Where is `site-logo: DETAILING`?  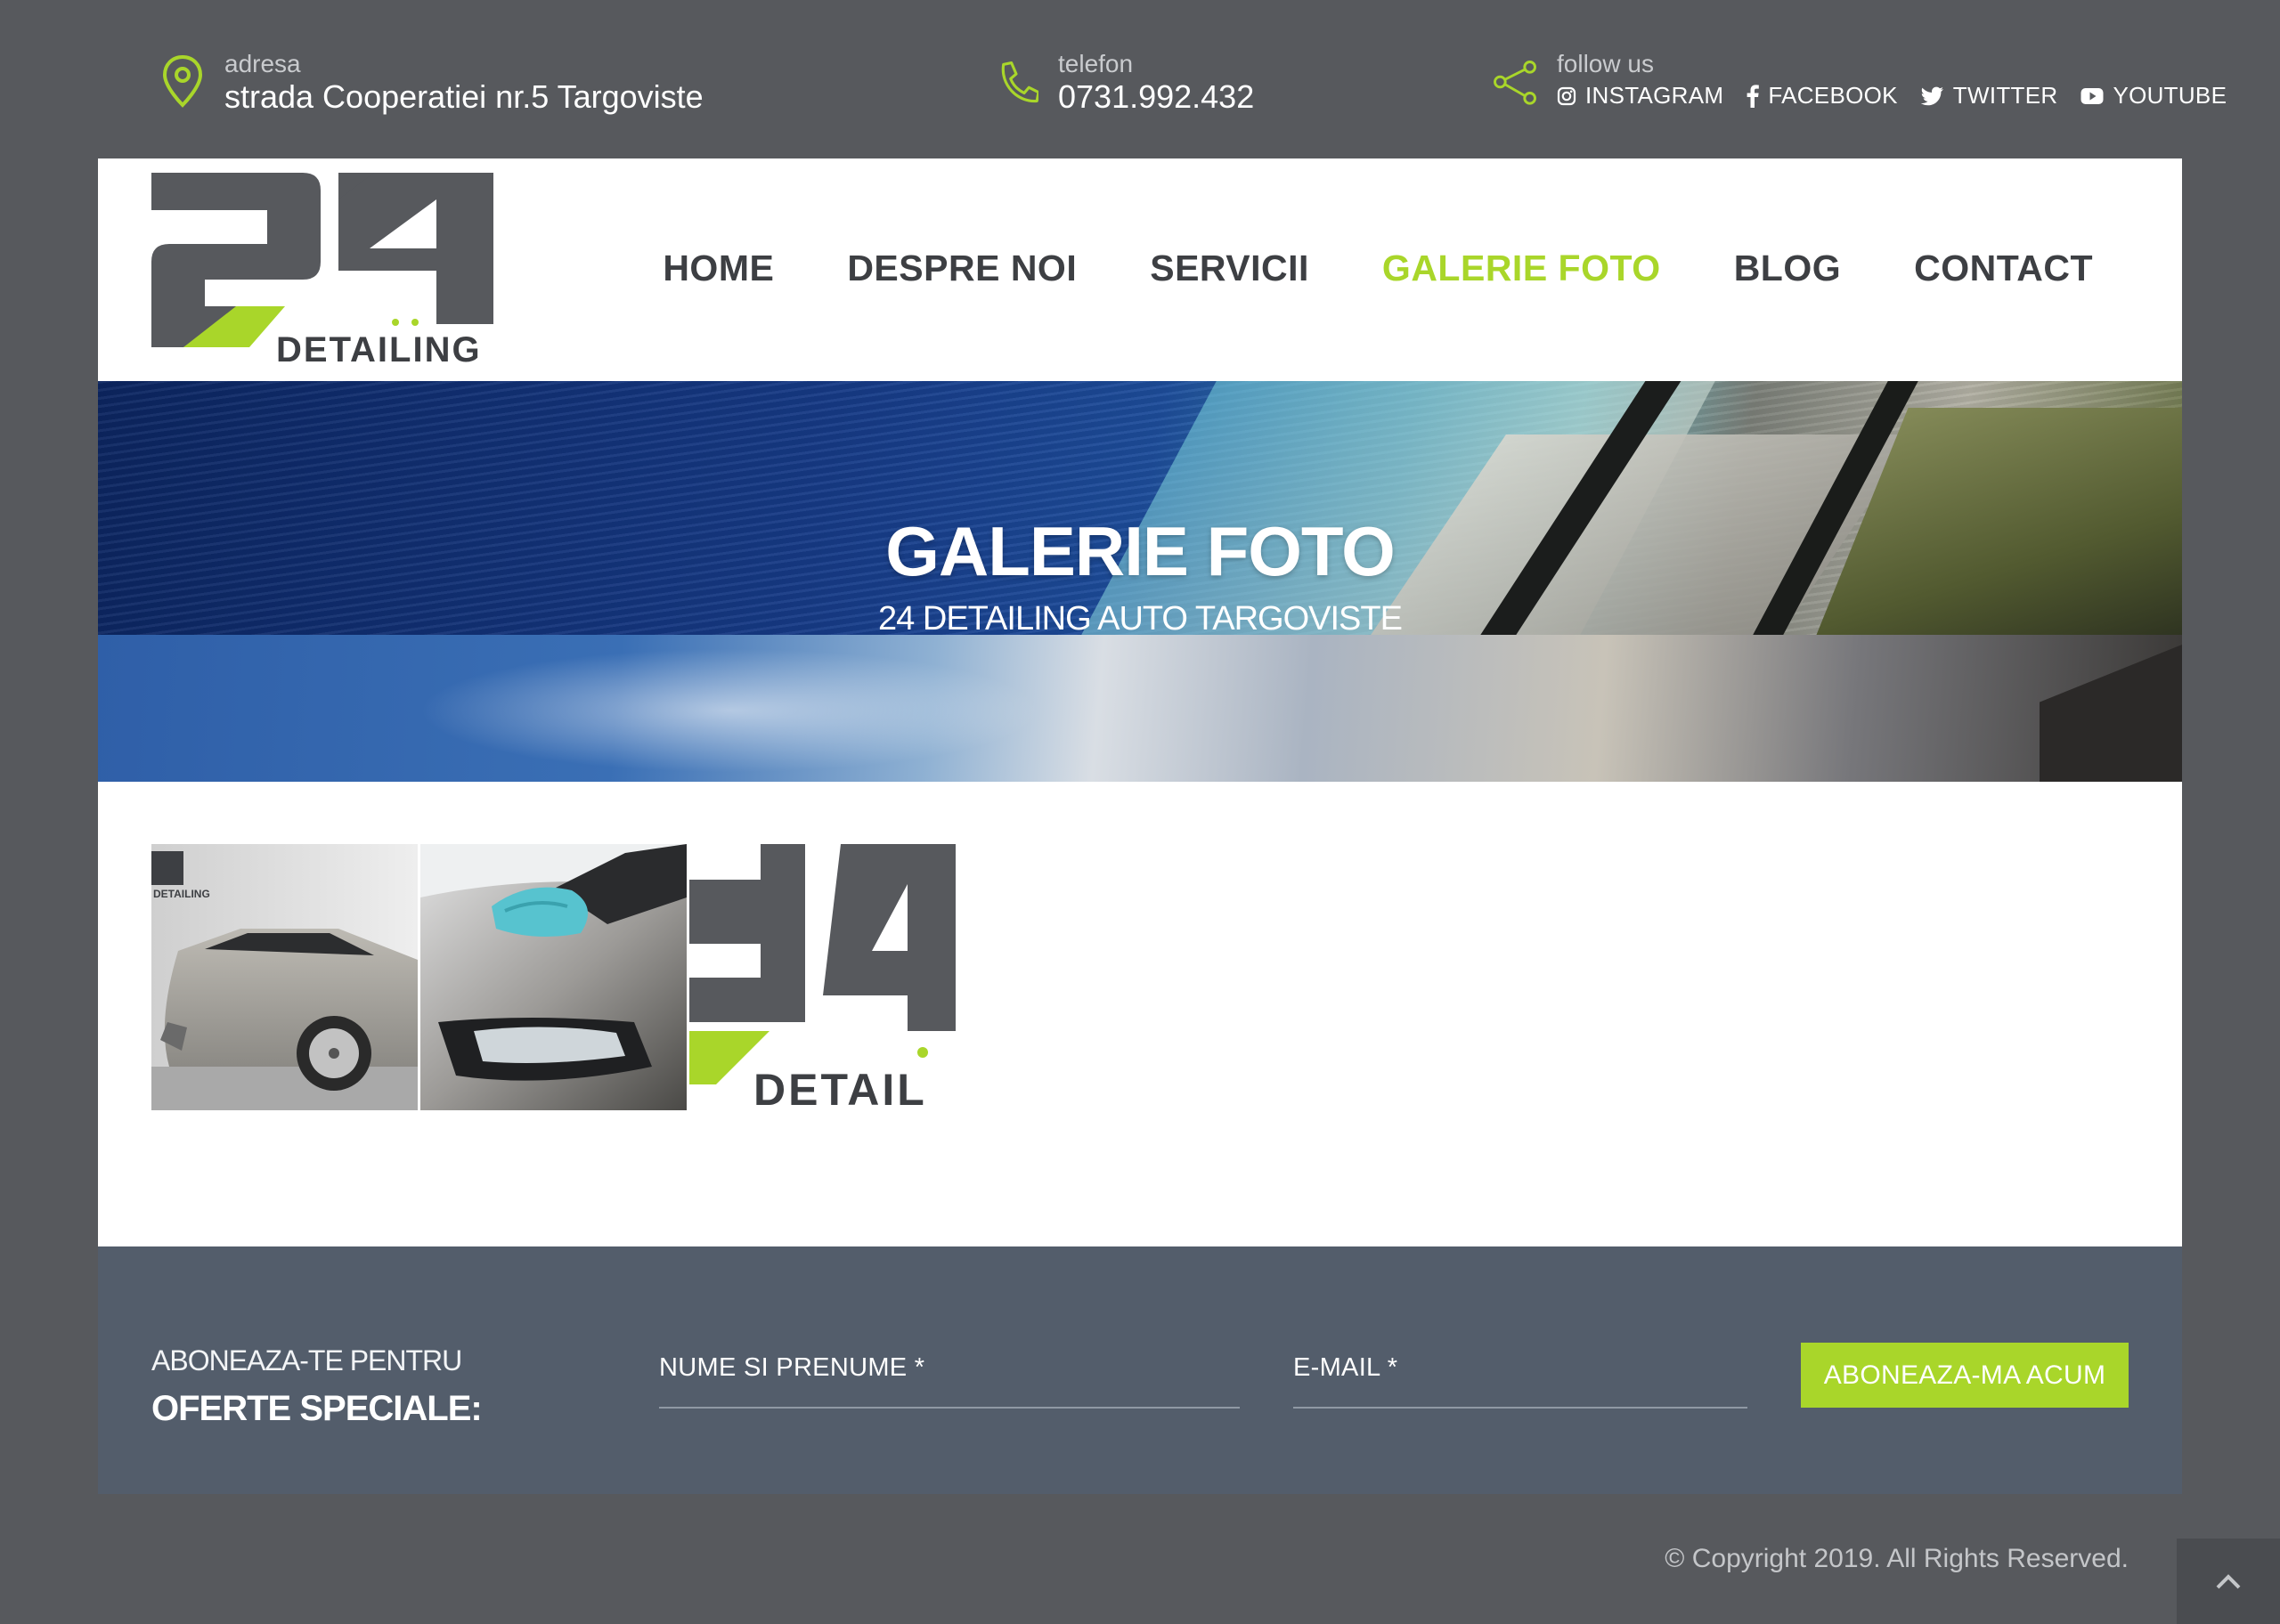 site-logo: DETAILING is located at coordinates (322, 271).